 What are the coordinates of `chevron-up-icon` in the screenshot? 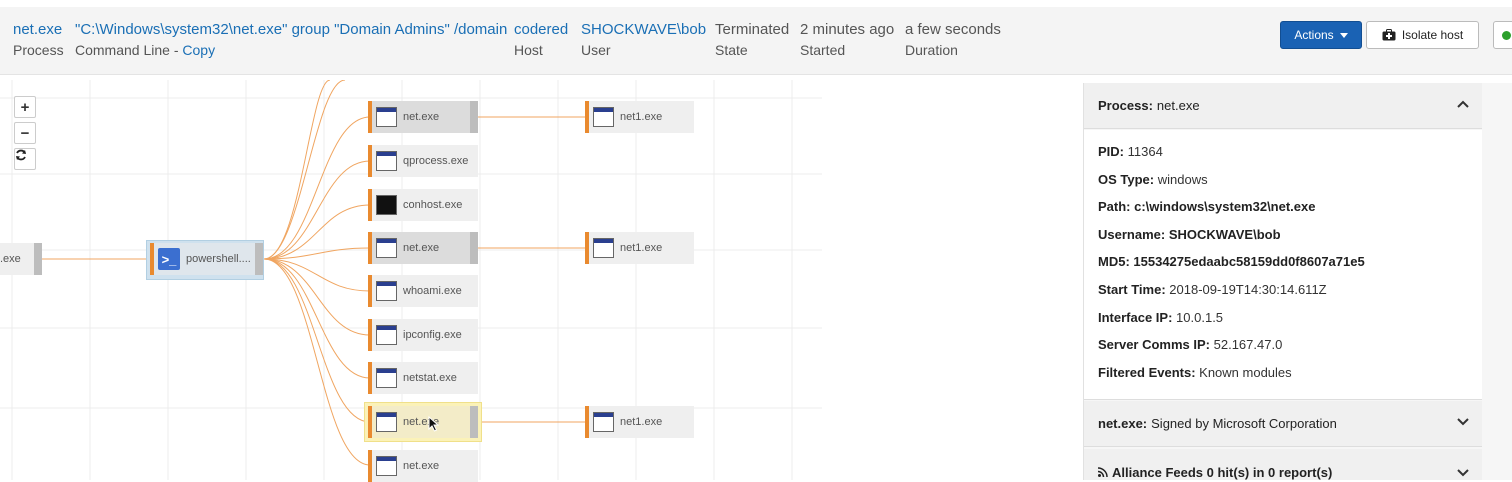 It's located at (1463, 104).